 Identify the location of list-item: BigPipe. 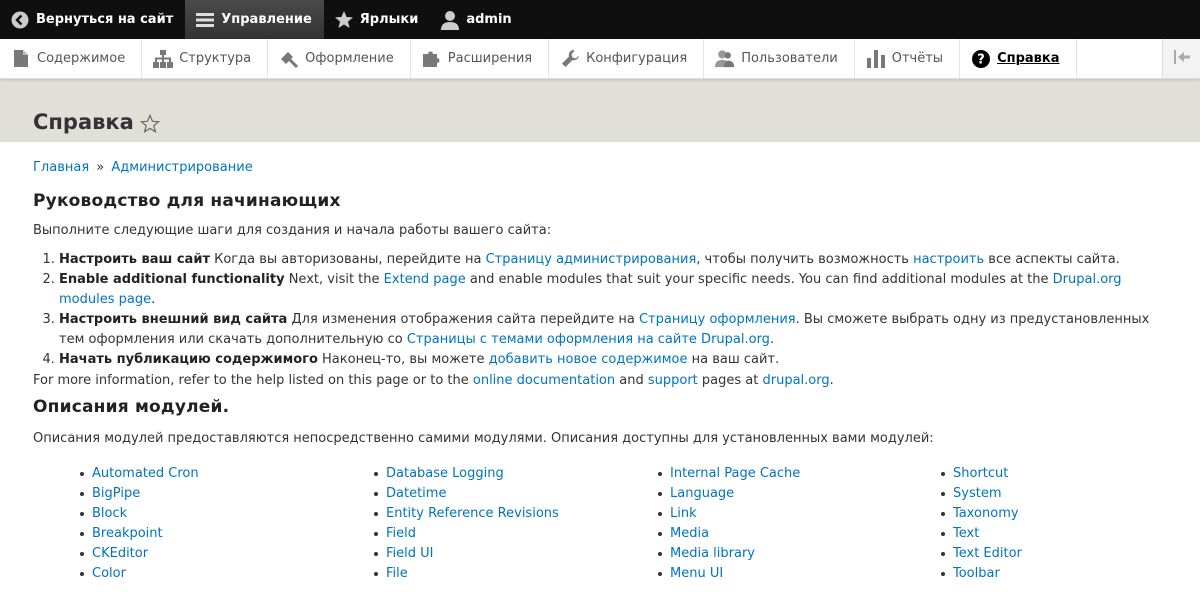
(225, 494).